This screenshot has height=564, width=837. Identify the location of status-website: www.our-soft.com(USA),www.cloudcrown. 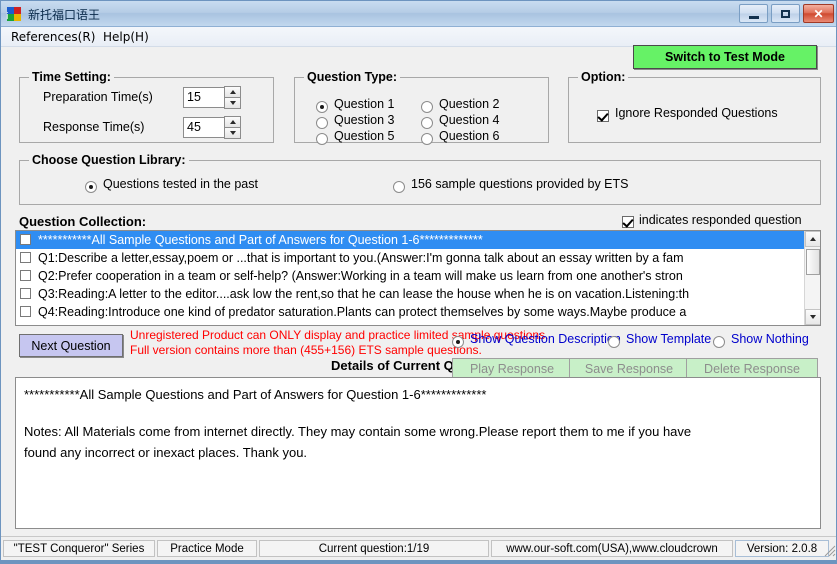
(612, 548).